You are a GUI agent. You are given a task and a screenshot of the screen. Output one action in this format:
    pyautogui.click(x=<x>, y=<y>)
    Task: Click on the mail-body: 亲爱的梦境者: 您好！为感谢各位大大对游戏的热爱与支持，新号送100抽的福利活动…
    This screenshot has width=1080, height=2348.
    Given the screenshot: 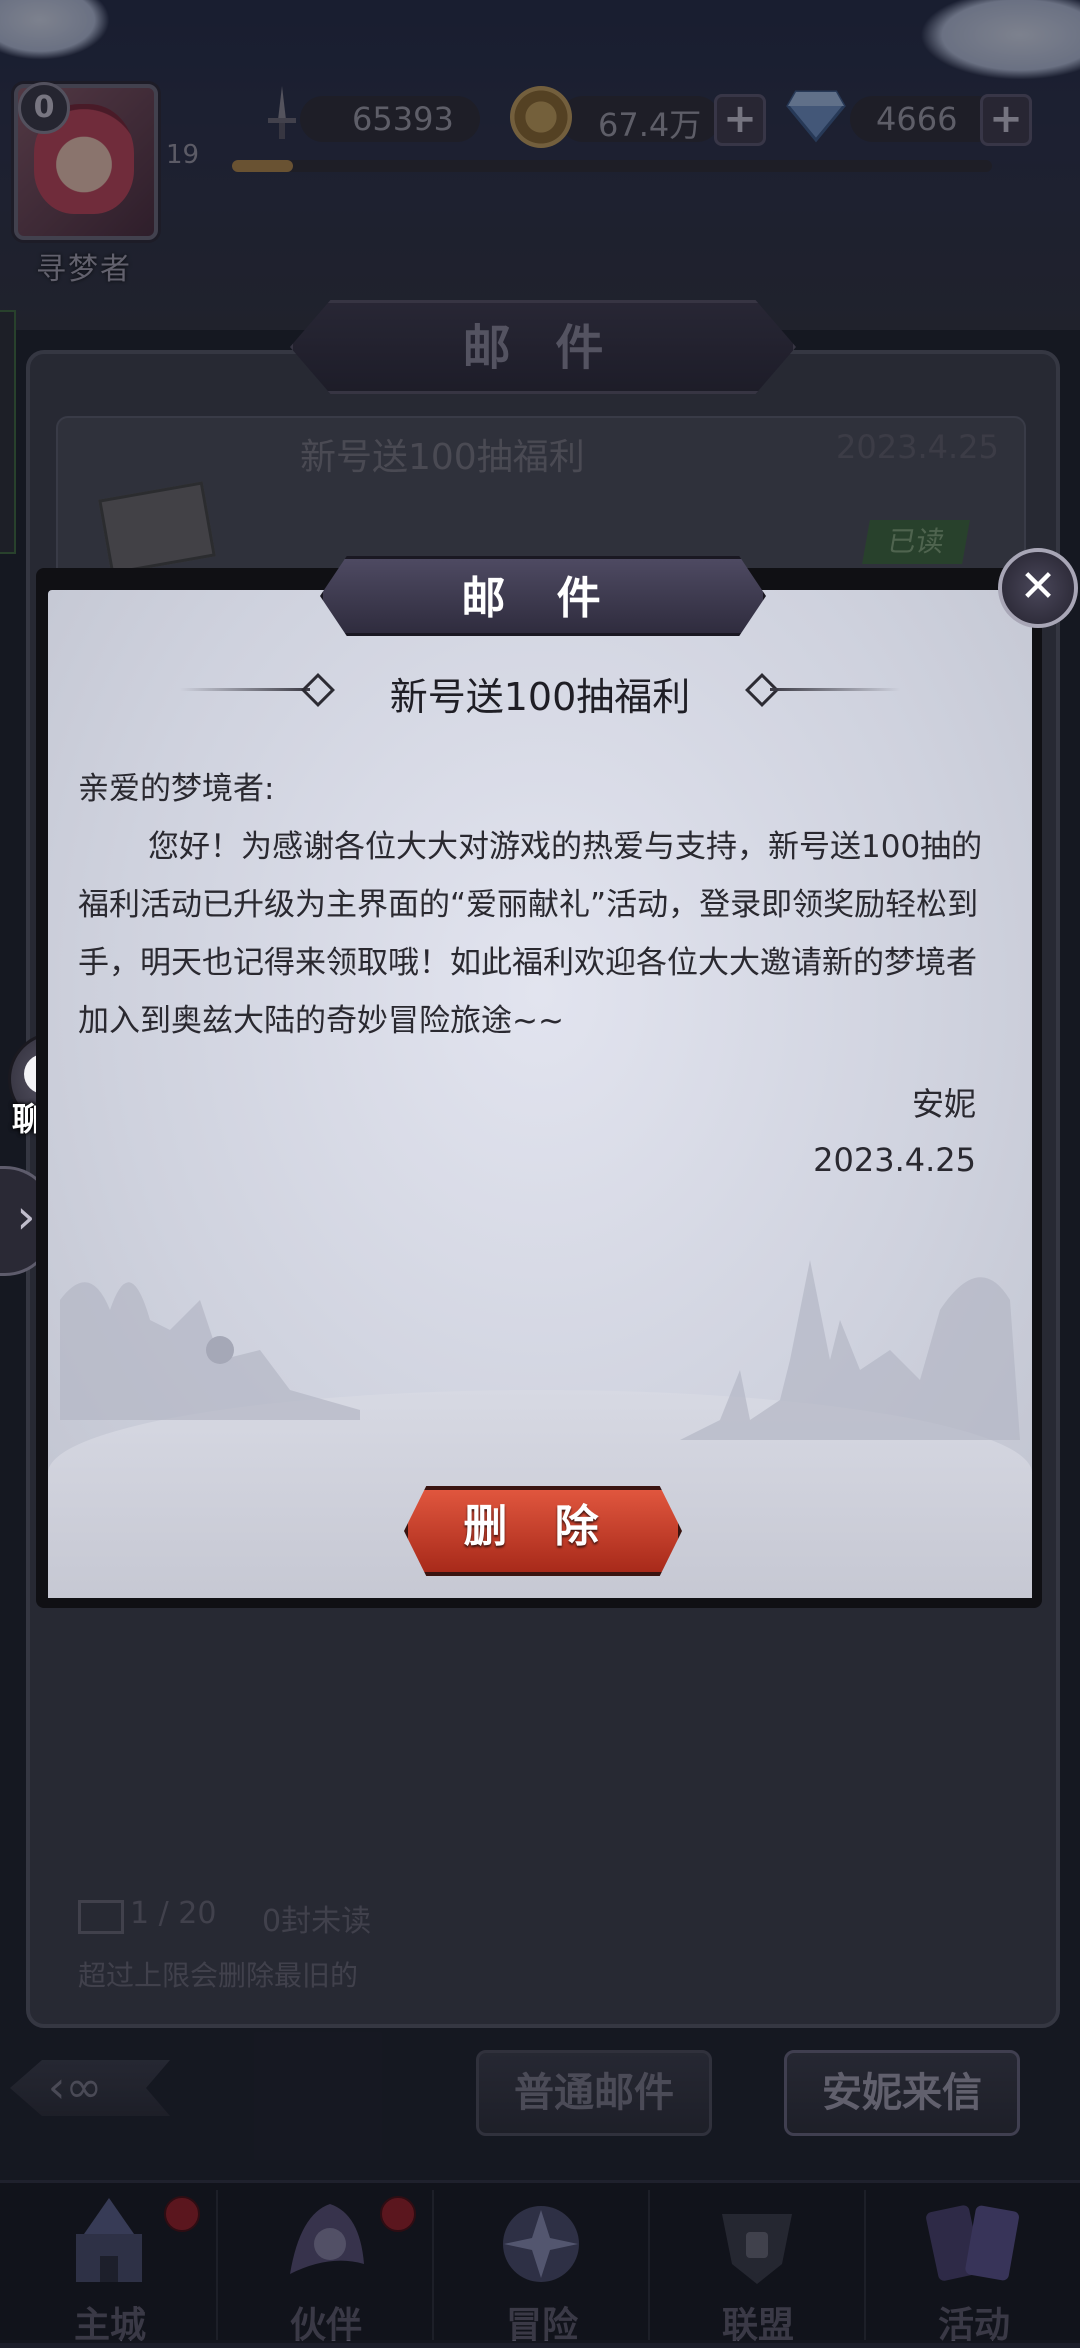 What is the action you would take?
    pyautogui.click(x=538, y=905)
    